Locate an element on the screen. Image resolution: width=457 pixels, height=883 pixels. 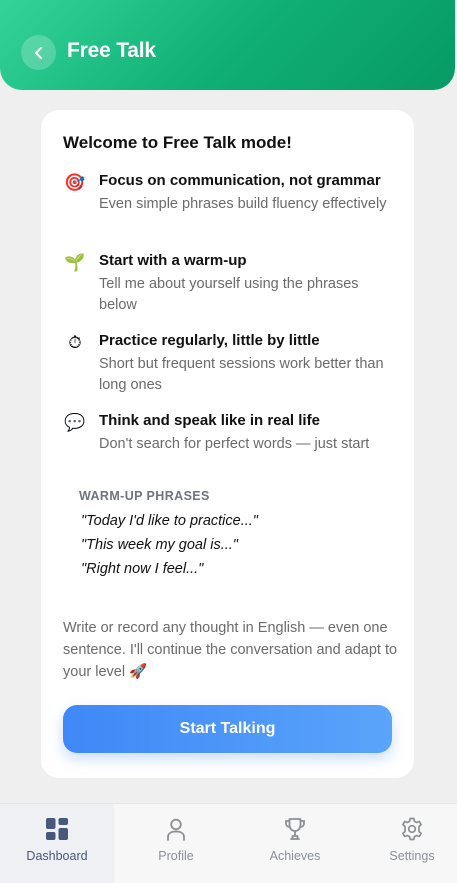
chevron-left-icon is located at coordinates (38, 52).